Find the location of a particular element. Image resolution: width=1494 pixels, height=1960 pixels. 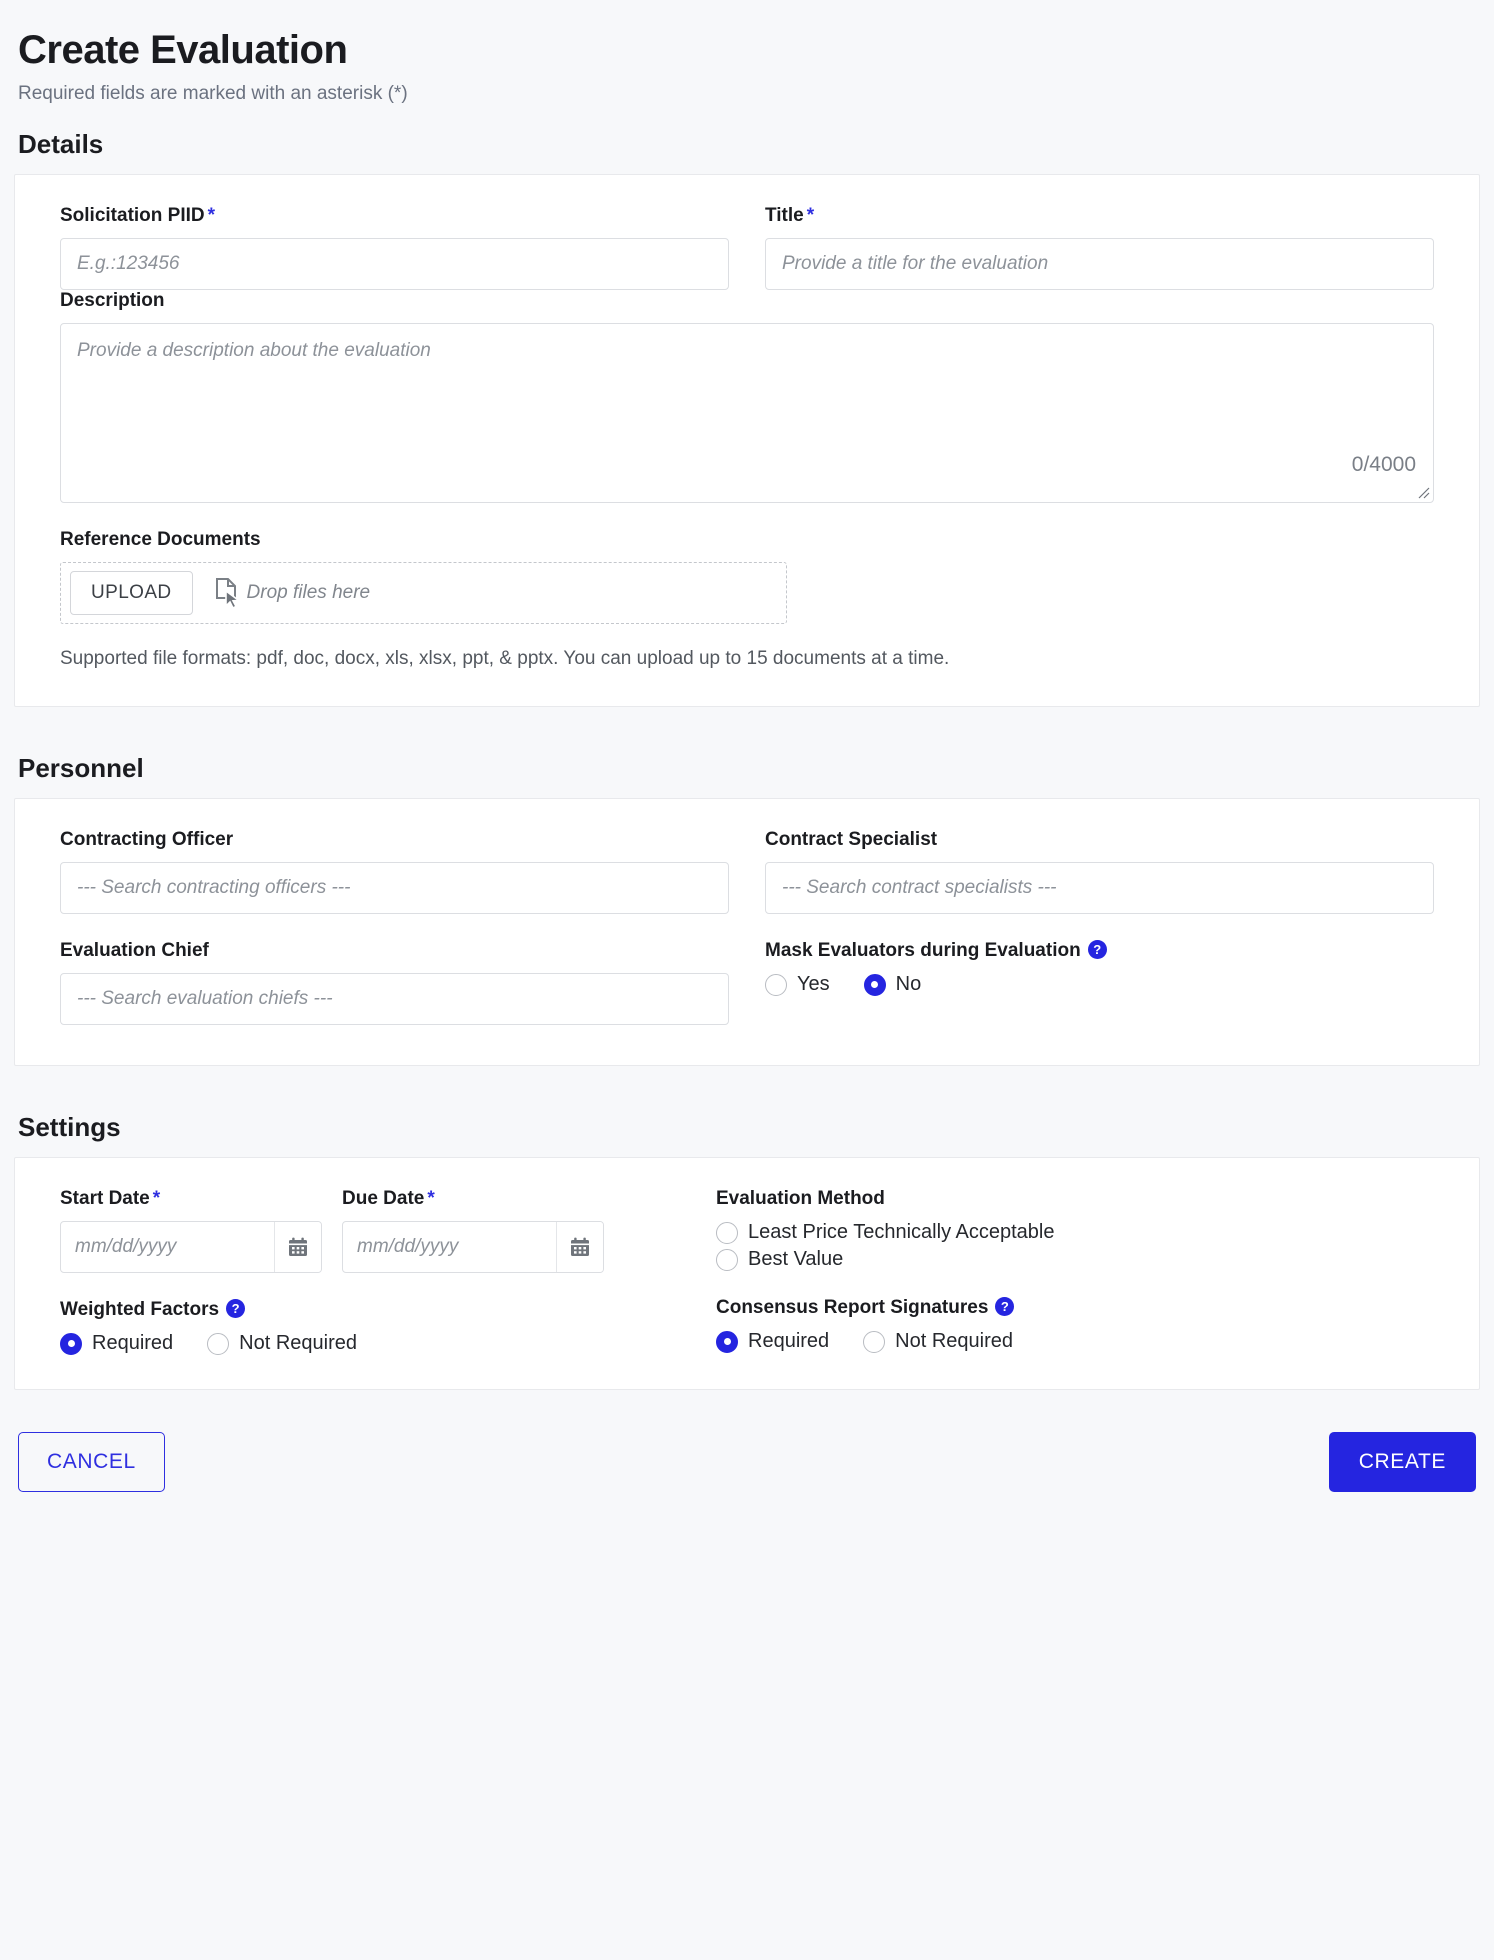

field-weighted-factors: Weighted Factors? Required Not Required is located at coordinates (370, 1327).